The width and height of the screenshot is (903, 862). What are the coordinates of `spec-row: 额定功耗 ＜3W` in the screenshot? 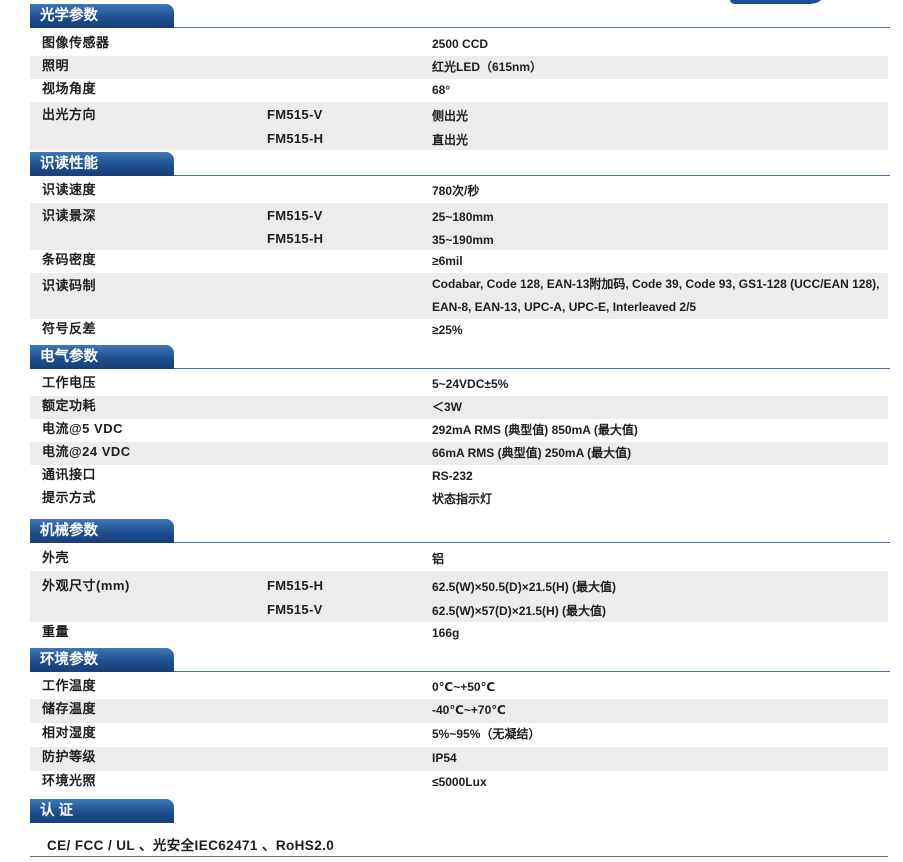 It's located at (459, 407).